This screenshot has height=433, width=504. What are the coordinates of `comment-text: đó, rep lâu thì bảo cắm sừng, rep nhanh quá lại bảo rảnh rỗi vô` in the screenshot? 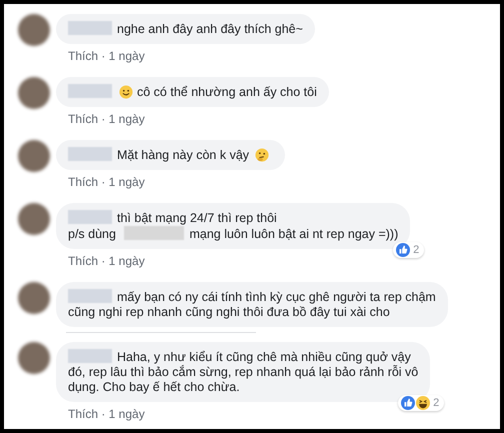 It's located at (243, 372).